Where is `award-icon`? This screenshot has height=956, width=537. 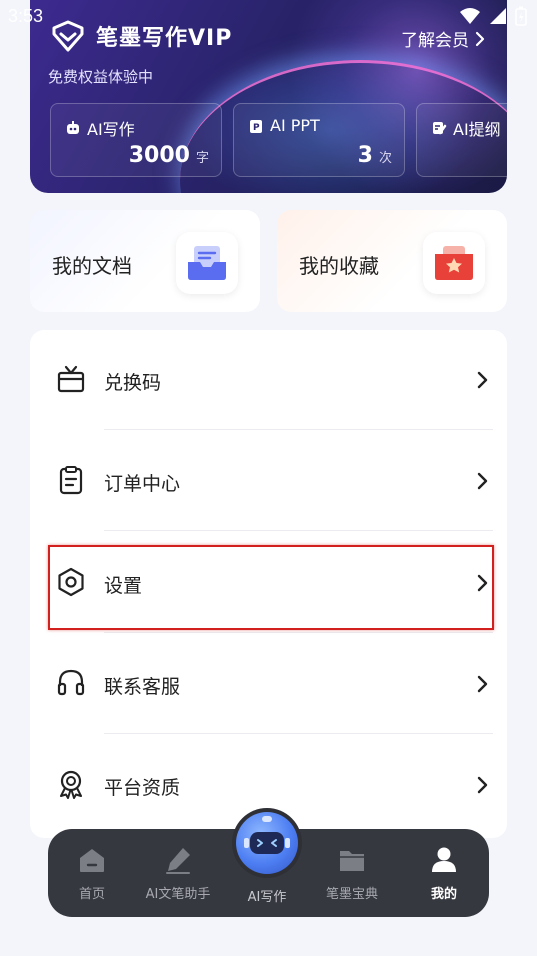 award-icon is located at coordinates (71, 784).